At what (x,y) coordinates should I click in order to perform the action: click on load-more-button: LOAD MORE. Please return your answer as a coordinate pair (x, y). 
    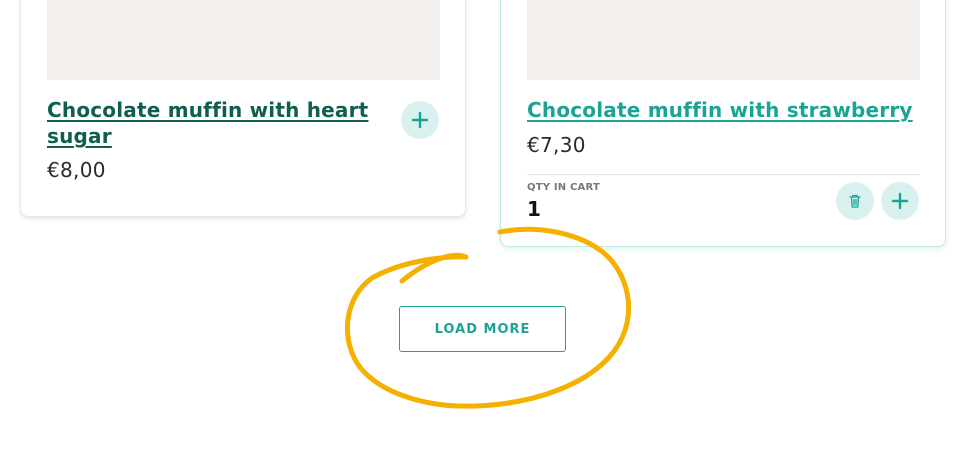
    Looking at the image, I should click on (482, 329).